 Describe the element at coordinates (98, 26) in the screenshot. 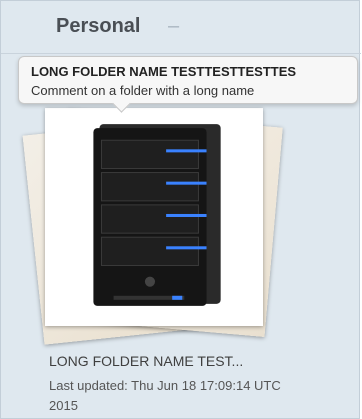

I see `section-title: Personal` at that location.